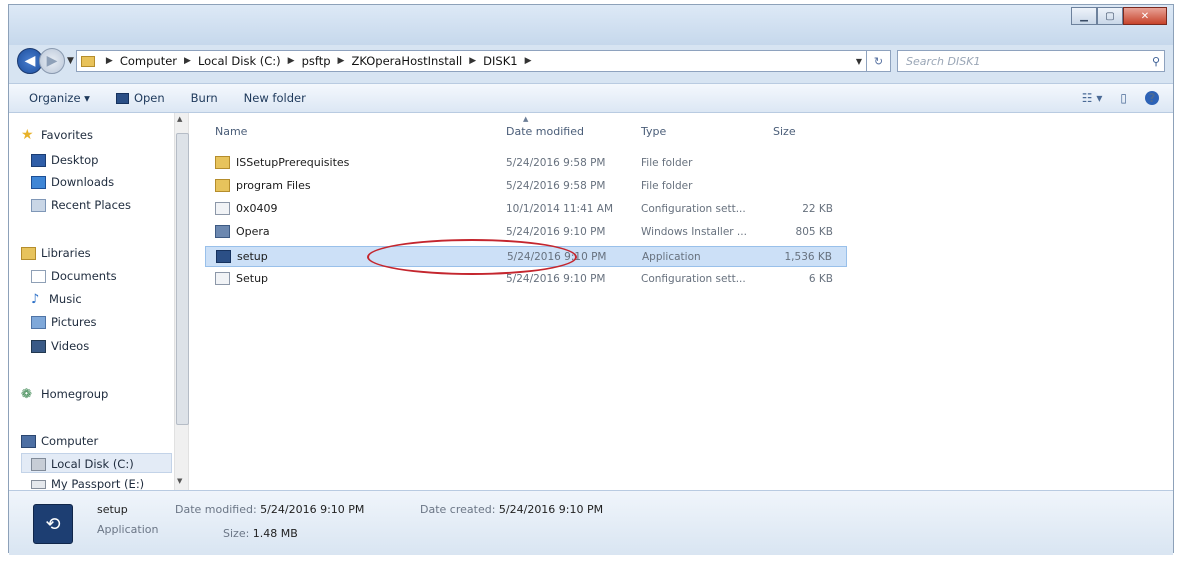 This screenshot has width=1185, height=562. I want to click on file-name: Opera, so click(253, 231).